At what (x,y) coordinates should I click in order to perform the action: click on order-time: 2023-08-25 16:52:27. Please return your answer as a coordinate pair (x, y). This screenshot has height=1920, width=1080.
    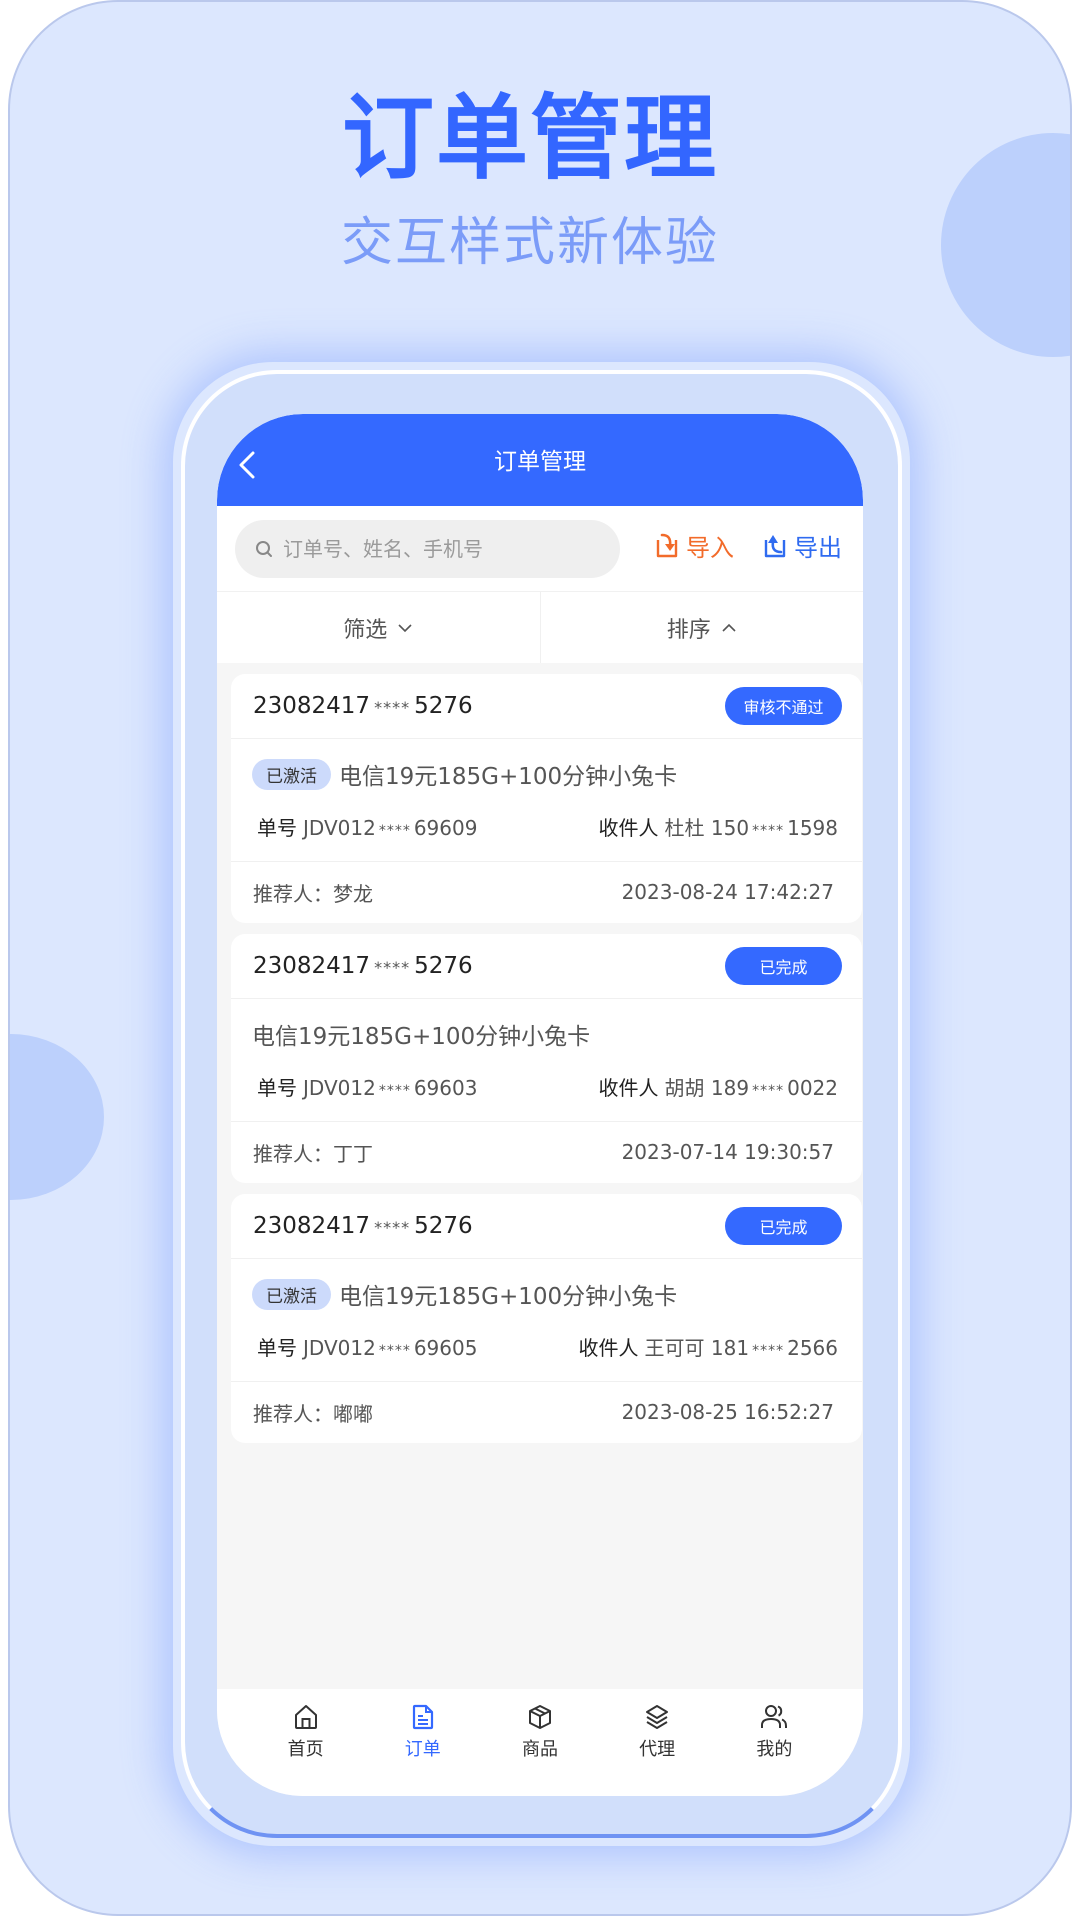
    Looking at the image, I should click on (727, 1412).